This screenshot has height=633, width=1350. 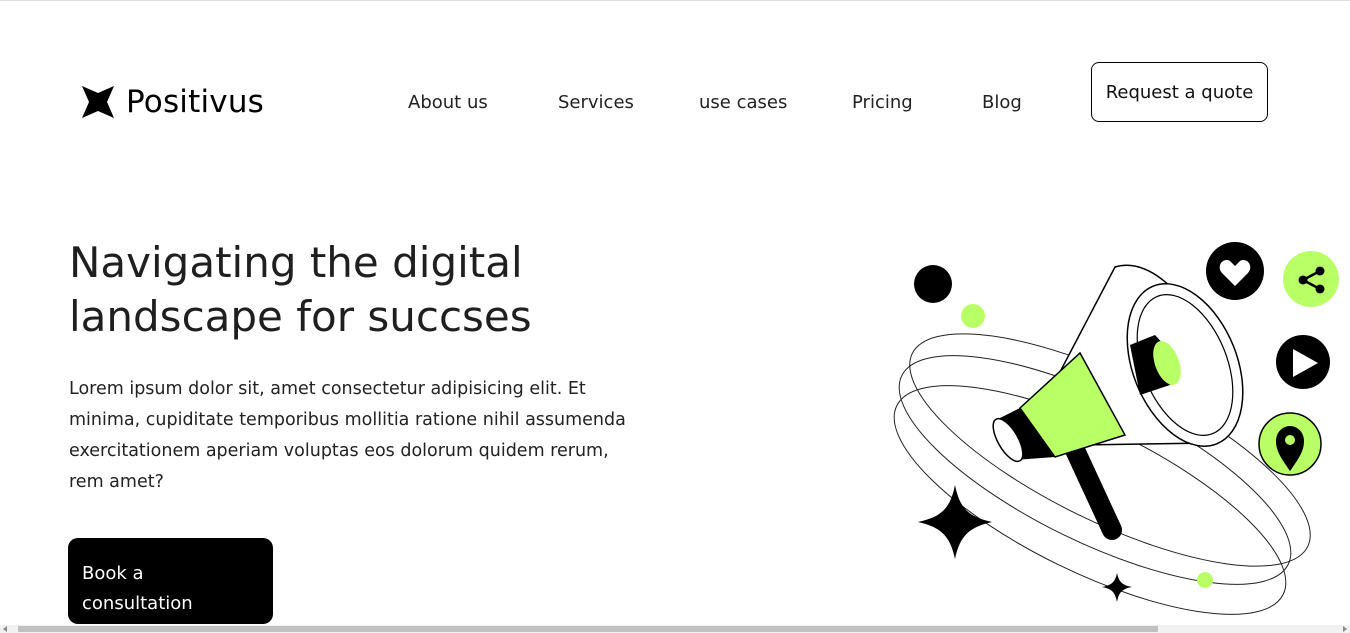 What do you see at coordinates (588, 629) in the screenshot?
I see `scrollbar-thumb` at bounding box center [588, 629].